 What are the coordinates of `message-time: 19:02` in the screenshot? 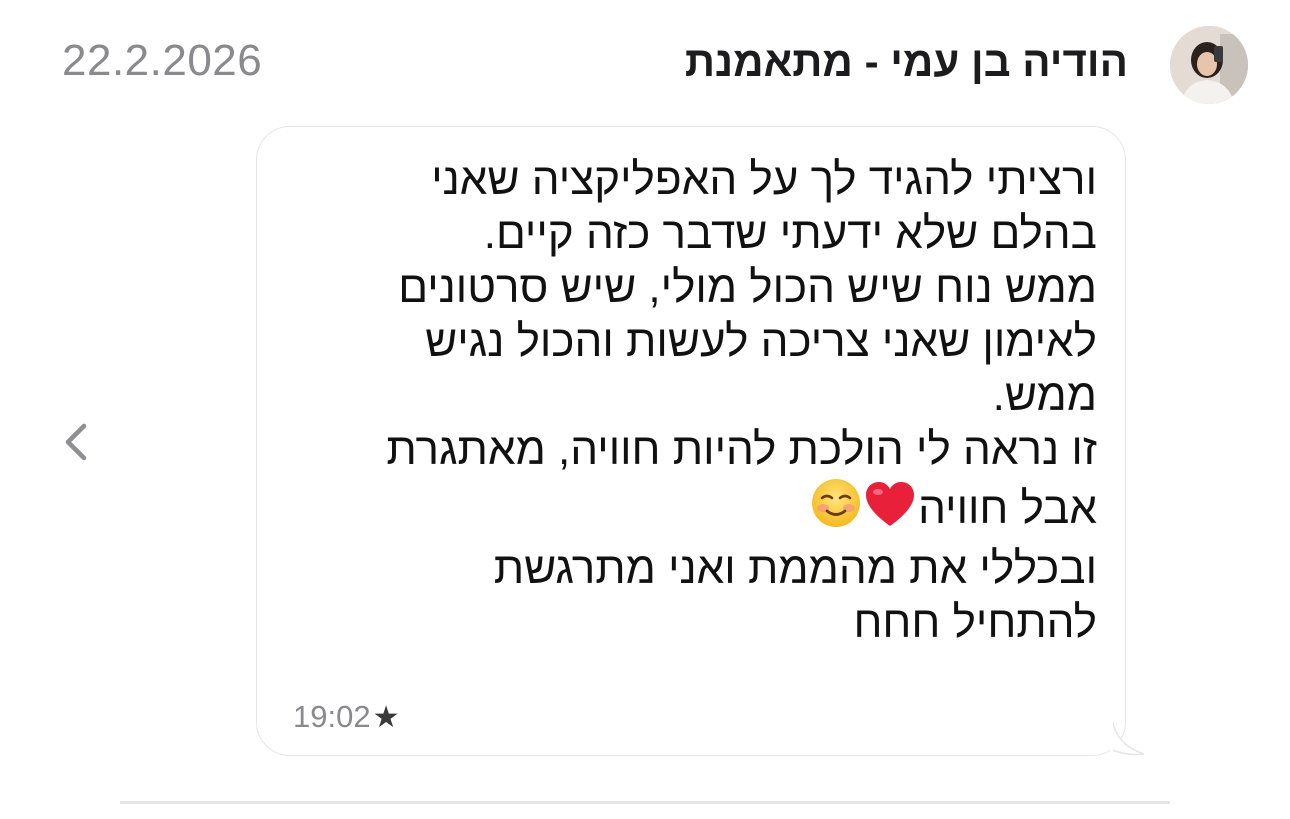 It's located at (332, 716).